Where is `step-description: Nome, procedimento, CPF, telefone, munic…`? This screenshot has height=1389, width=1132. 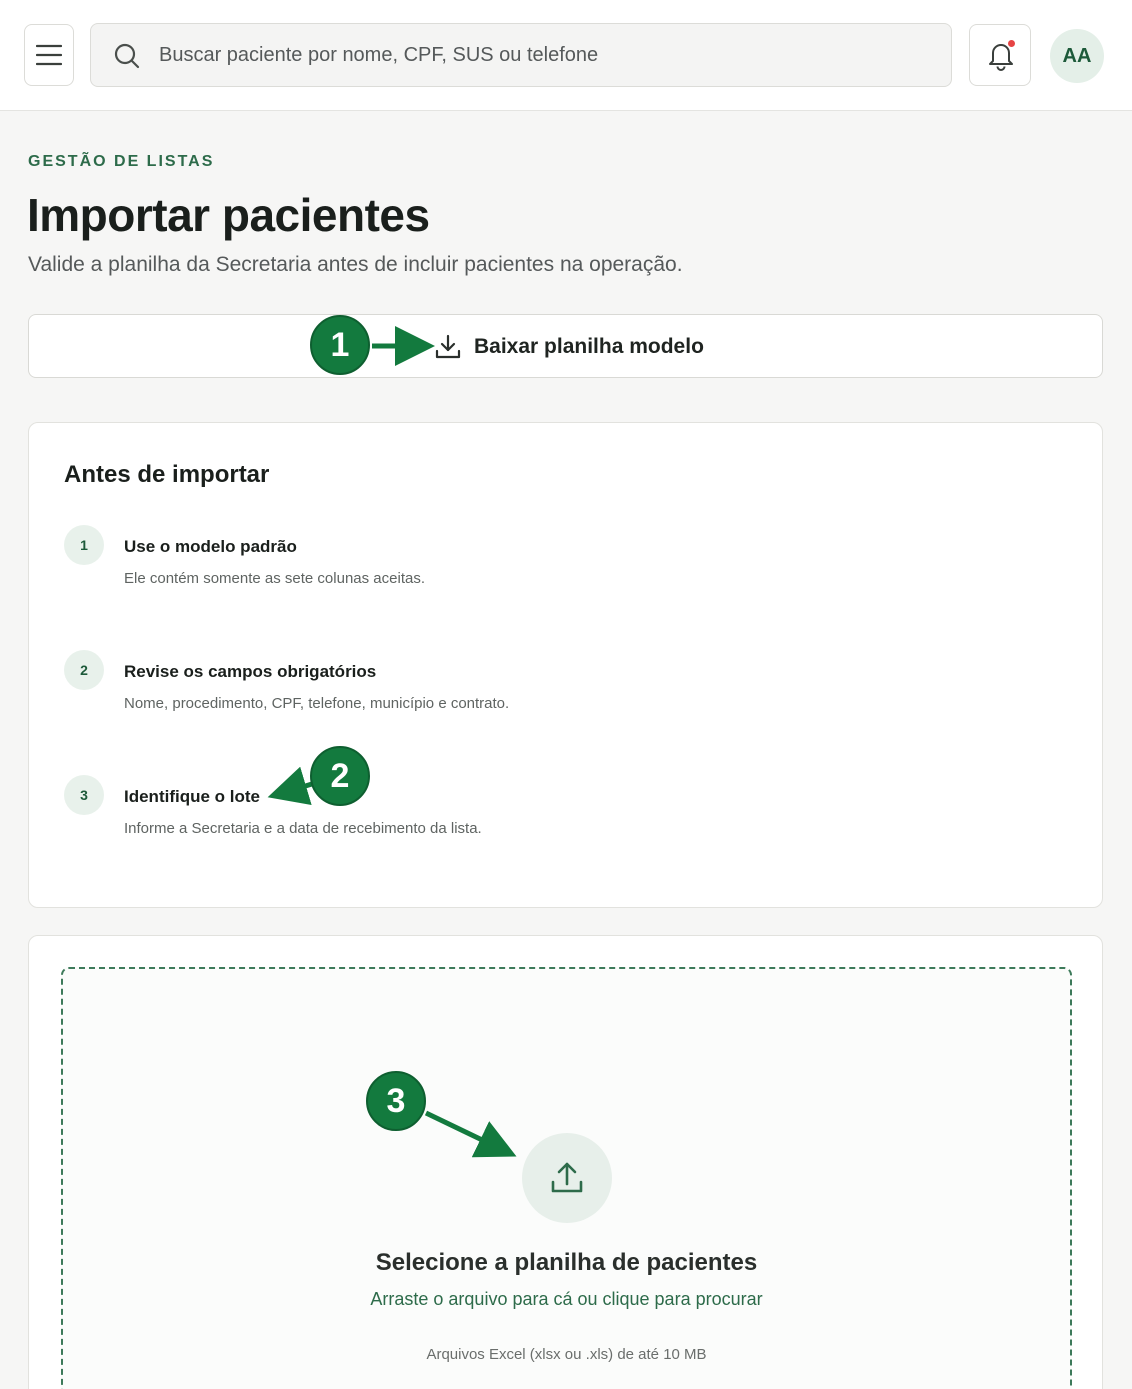
step-description: Nome, procedimento, CPF, telefone, munic… is located at coordinates (317, 703).